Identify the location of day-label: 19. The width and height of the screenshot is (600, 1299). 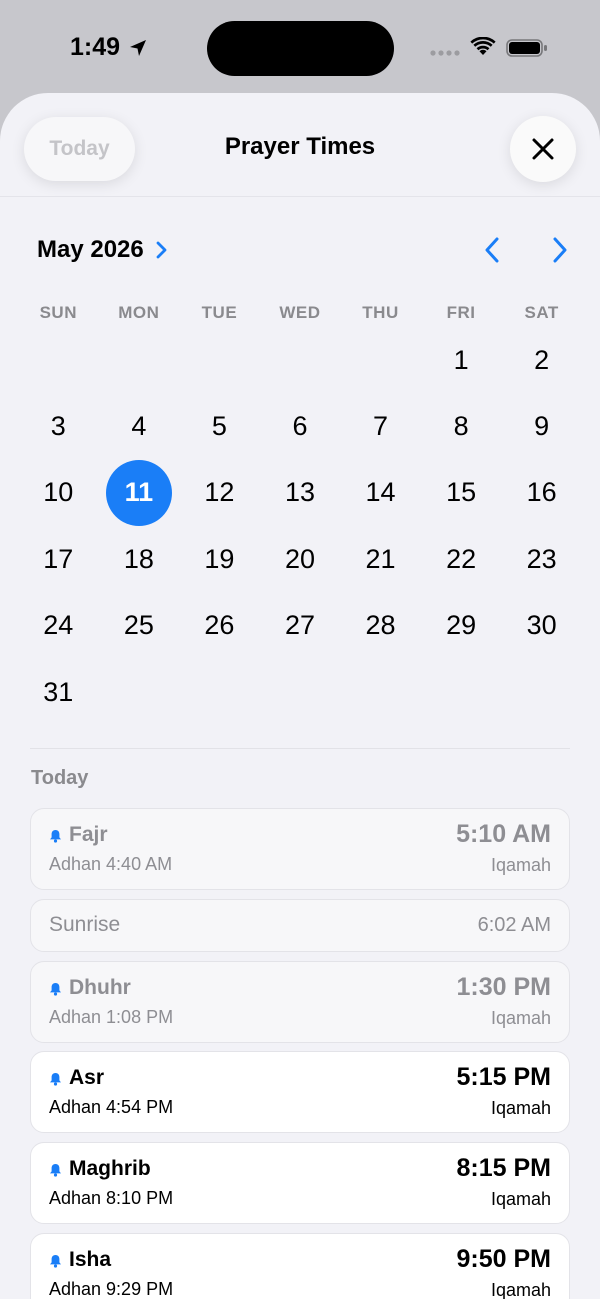
(219, 558).